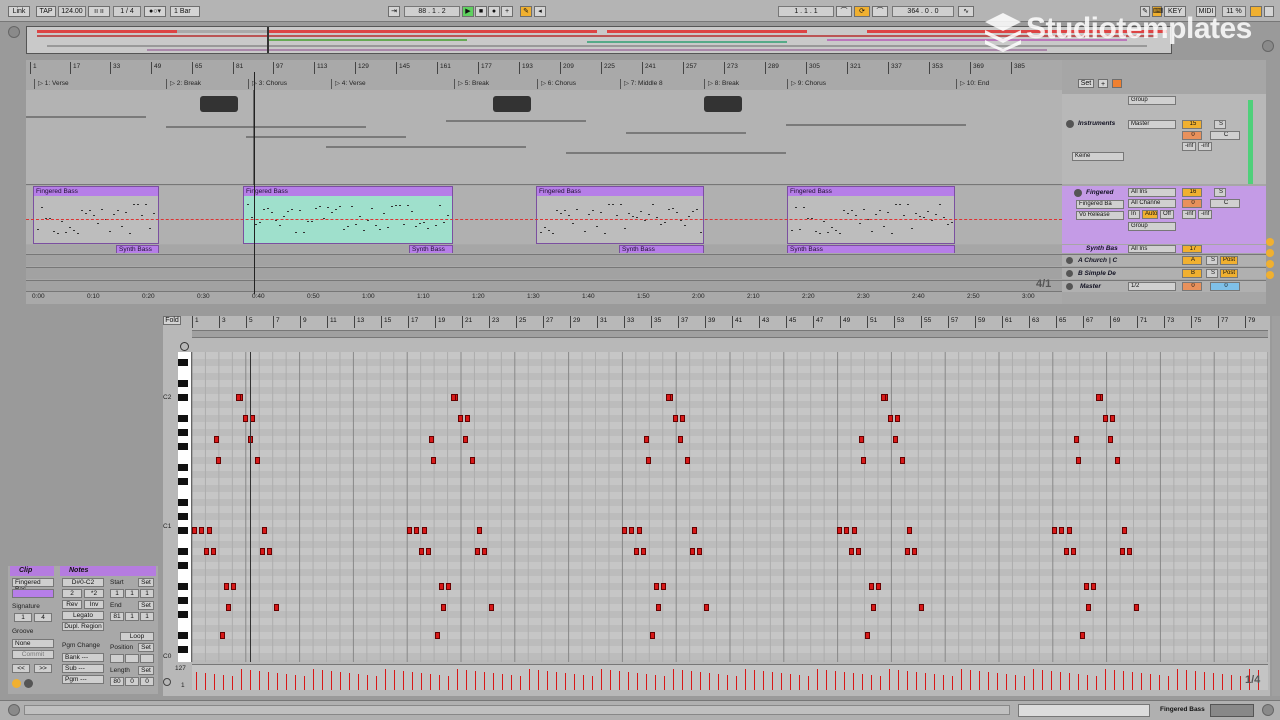  What do you see at coordinates (132, 616) in the screenshot?
I see `end-beat: 1` at bounding box center [132, 616].